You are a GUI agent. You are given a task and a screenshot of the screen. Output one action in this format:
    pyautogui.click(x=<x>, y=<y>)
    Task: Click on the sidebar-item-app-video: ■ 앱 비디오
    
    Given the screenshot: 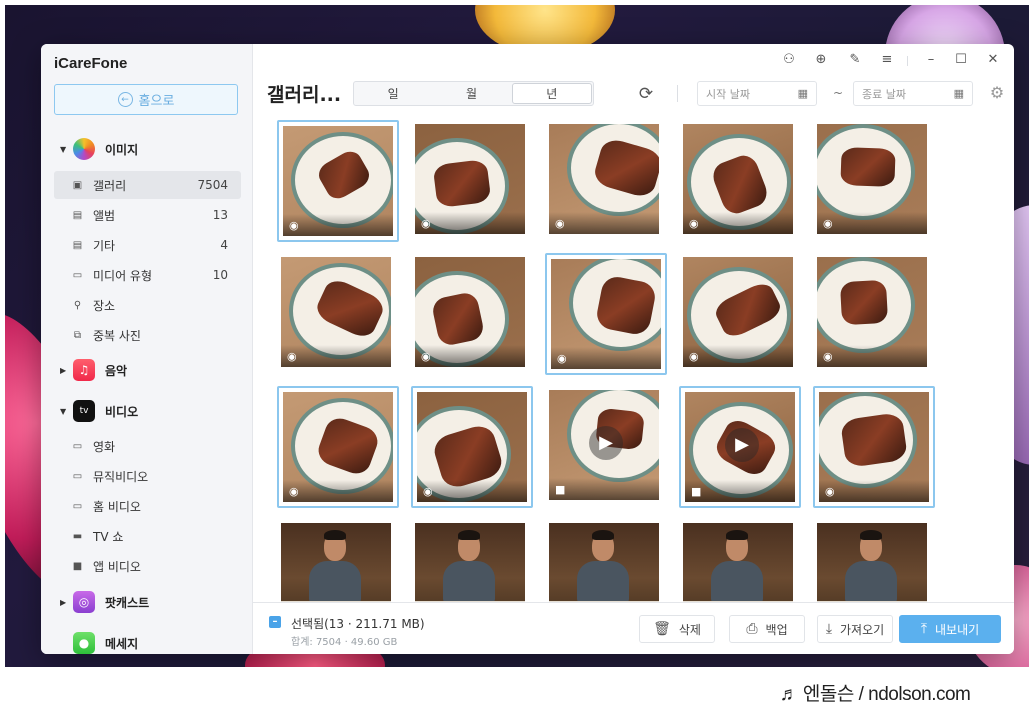 What is the action you would take?
    pyautogui.click(x=147, y=566)
    